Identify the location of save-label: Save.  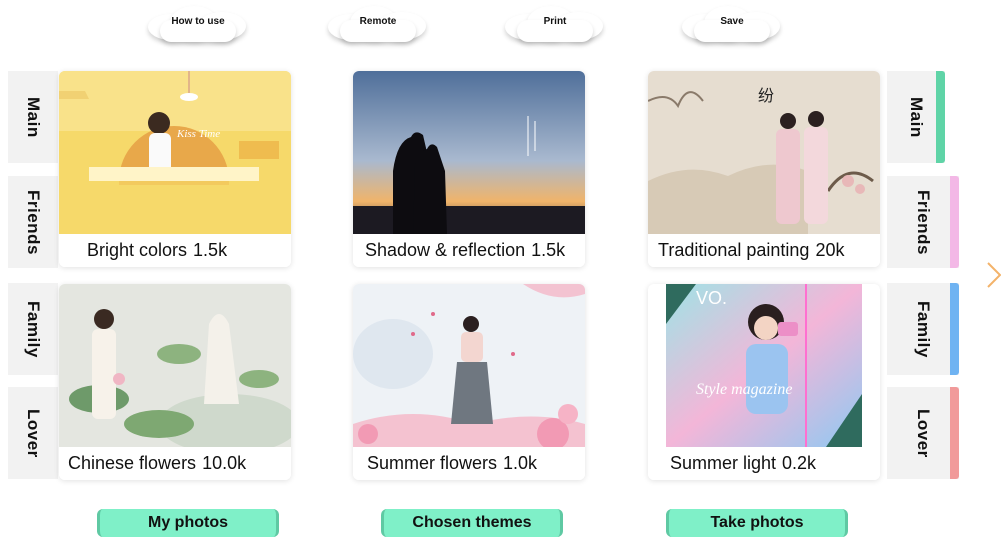
(732, 21).